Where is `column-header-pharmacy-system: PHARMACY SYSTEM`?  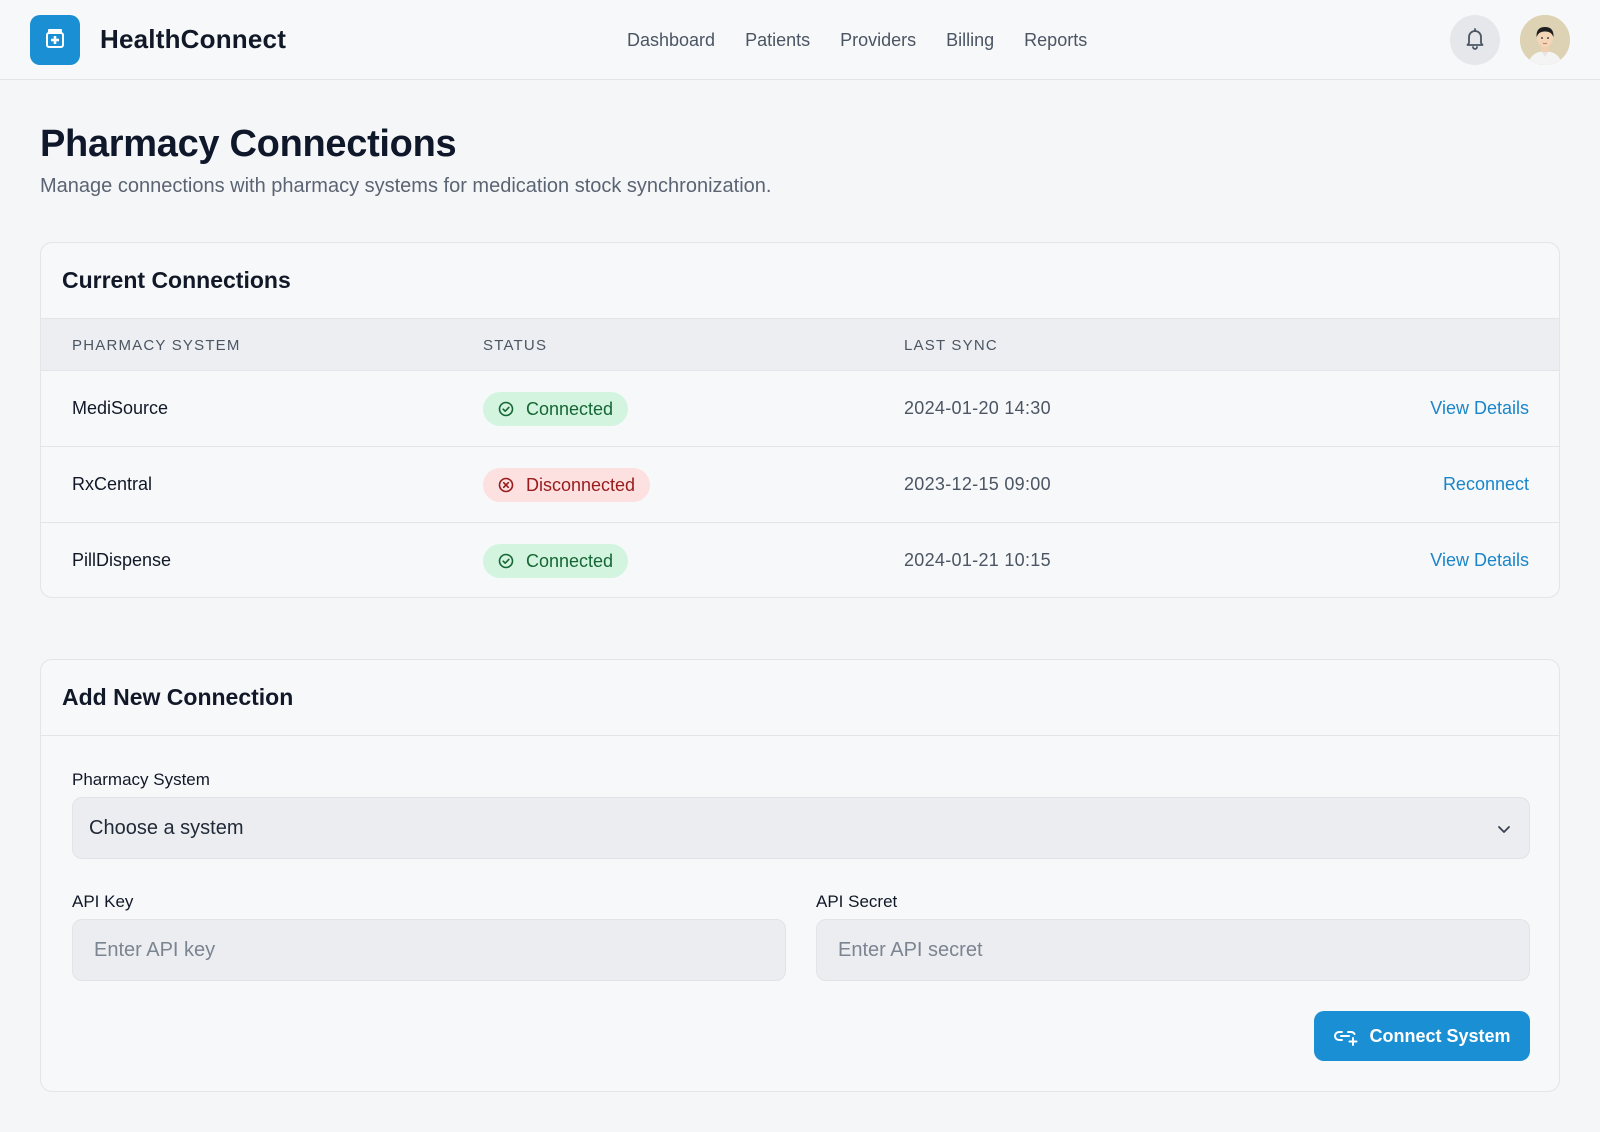
column-header-pharmacy-system: PHARMACY SYSTEM is located at coordinates (156, 345).